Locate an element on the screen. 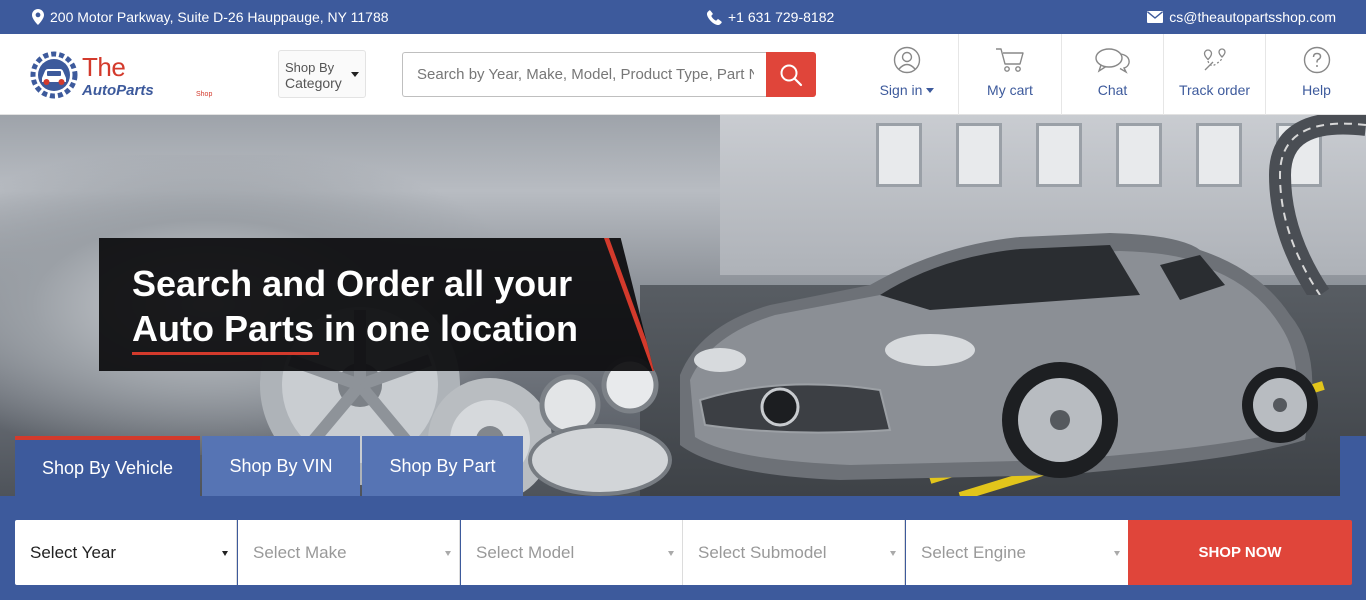 The width and height of the screenshot is (1366, 600). tab-shop-by-vehicle: Shop By Vehicle is located at coordinates (107, 466).